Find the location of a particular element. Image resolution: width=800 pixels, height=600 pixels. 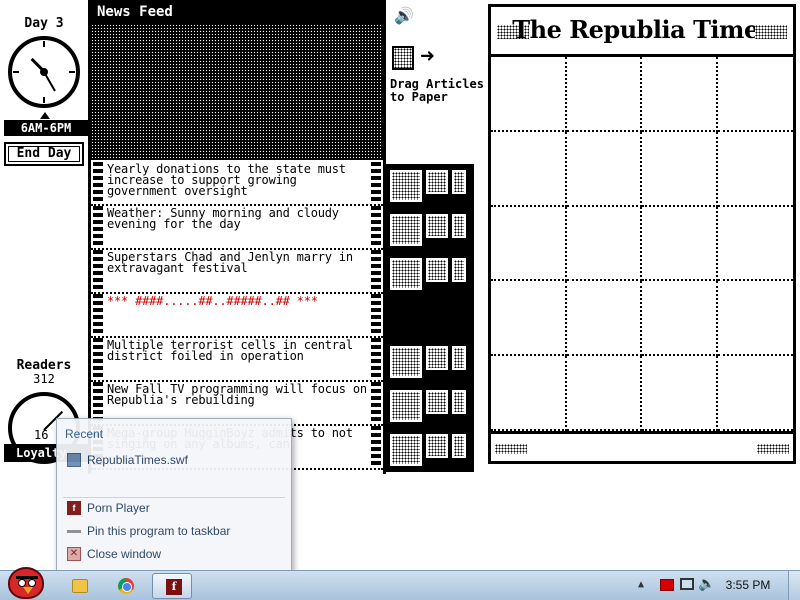

taskbar: f ▲ 🔈 3:55 PM is located at coordinates (400, 583).